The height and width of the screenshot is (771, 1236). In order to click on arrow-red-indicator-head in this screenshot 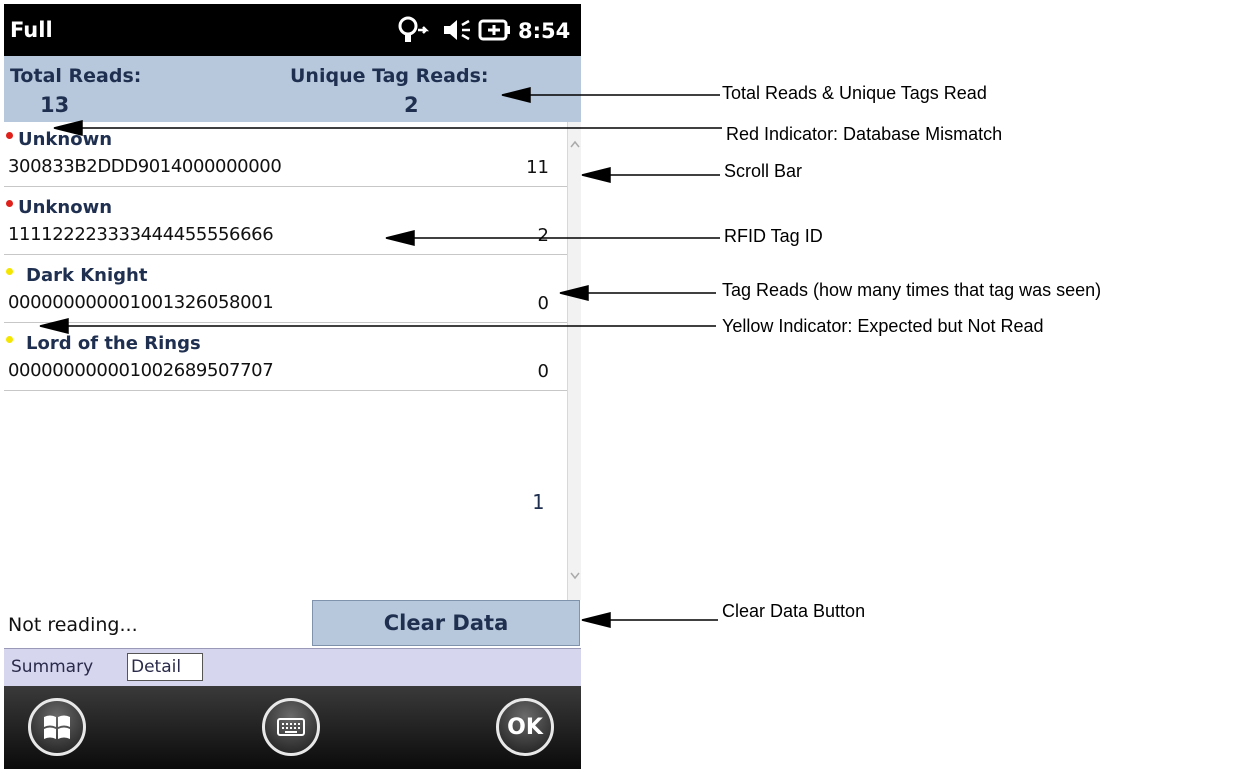, I will do `click(68, 128)`.